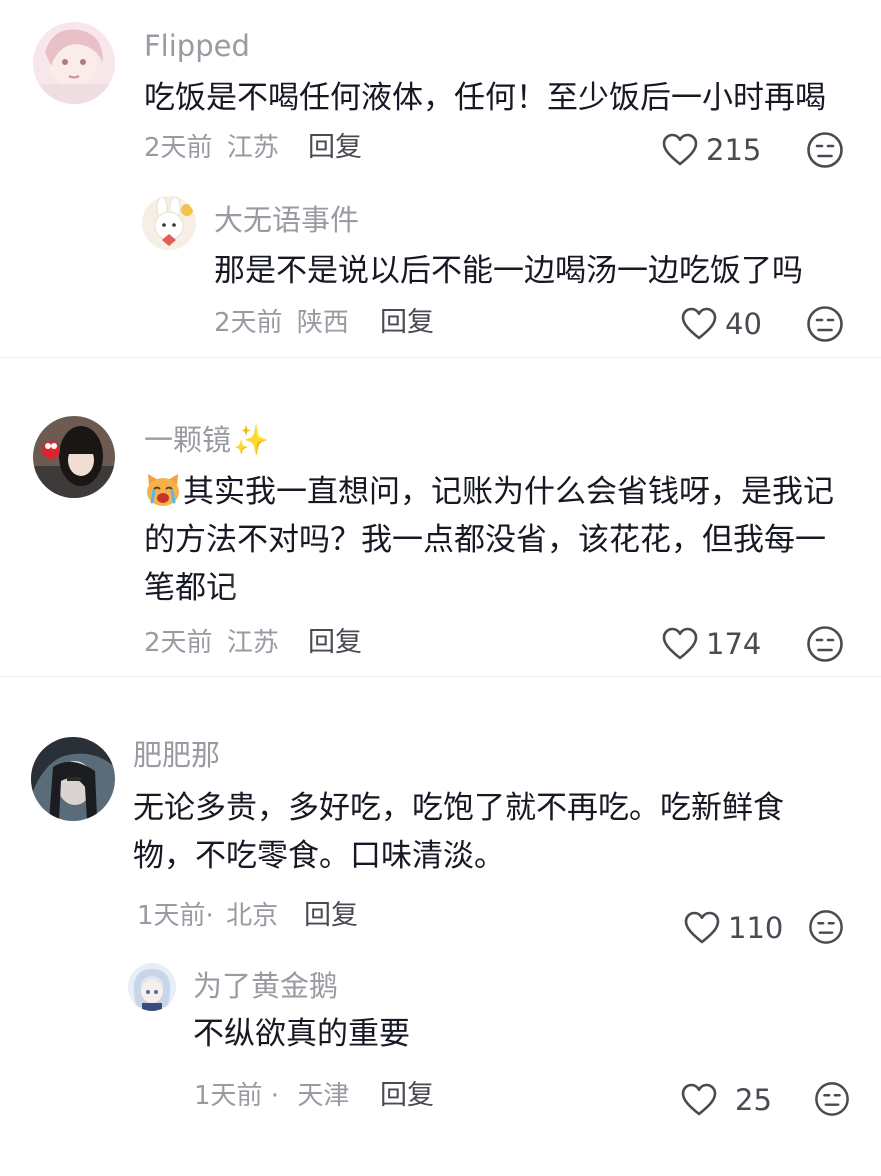 This screenshot has height=1176, width=881. Describe the element at coordinates (743, 323) in the screenshot. I see `like-count: 40` at that location.